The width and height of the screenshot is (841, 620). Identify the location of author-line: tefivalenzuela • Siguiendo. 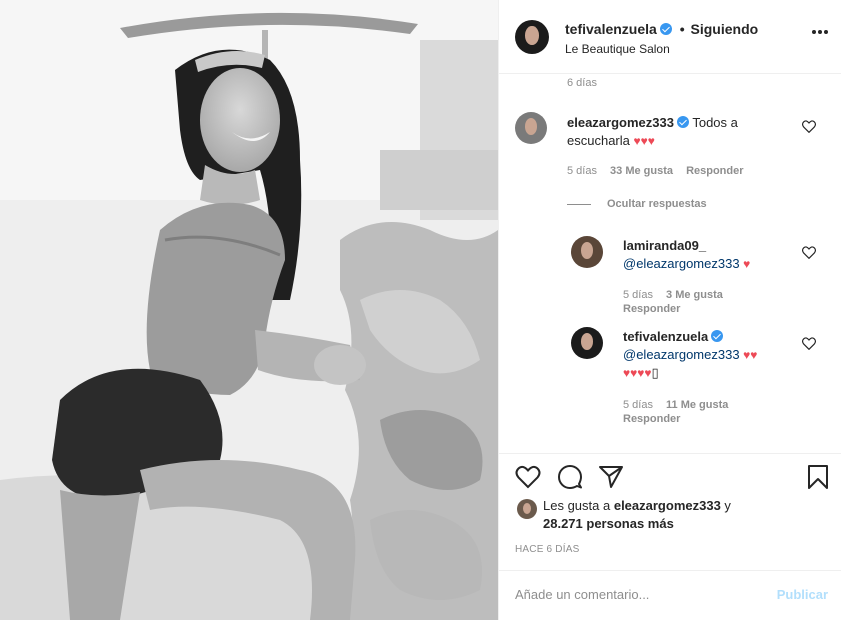
(661, 29).